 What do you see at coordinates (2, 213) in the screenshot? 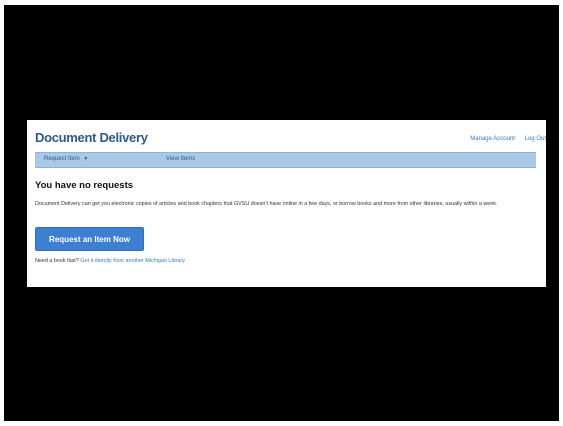
I see `frame-border-left` at bounding box center [2, 213].